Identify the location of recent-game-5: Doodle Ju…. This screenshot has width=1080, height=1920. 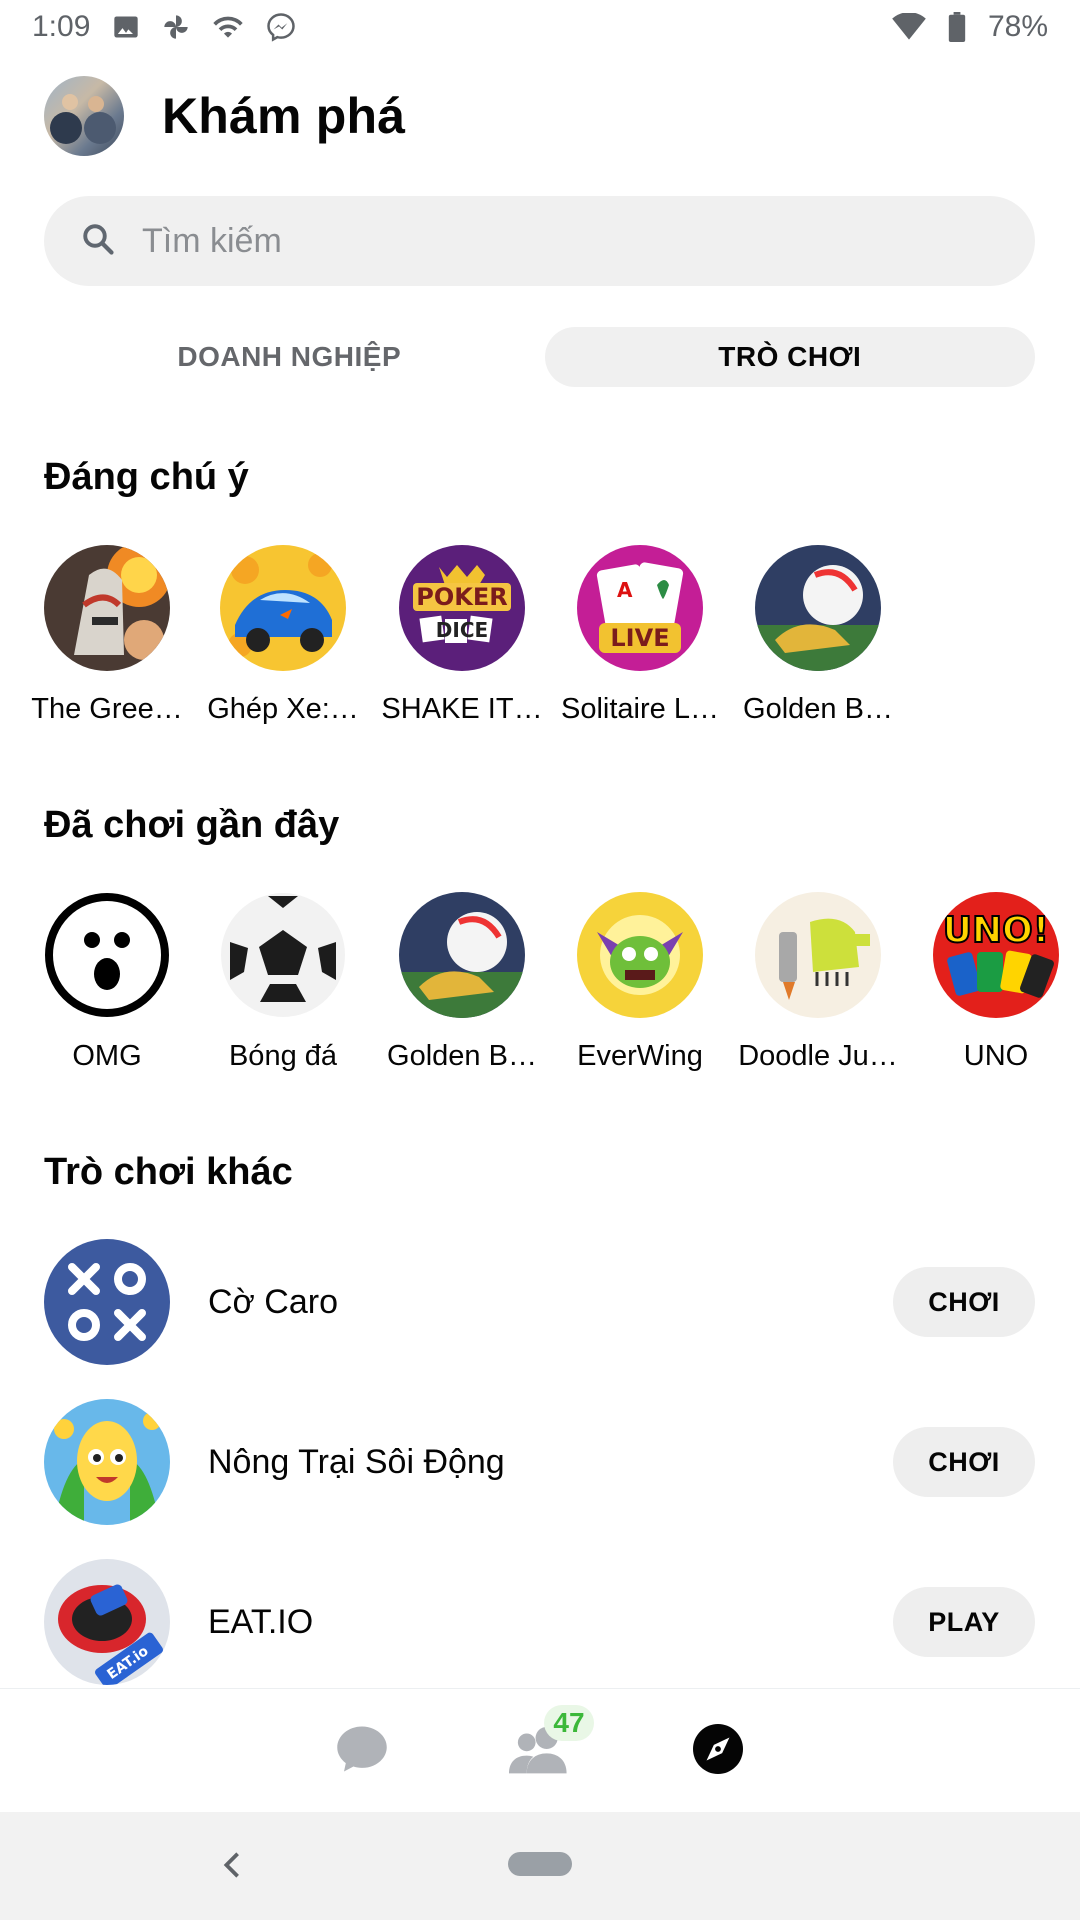
(818, 982).